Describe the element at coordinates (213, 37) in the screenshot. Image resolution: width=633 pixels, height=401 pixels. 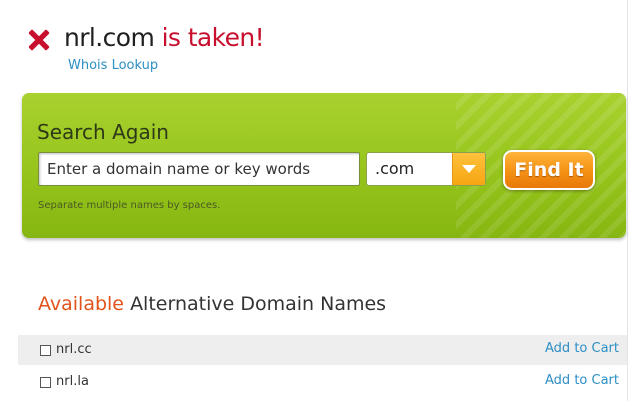
I see `taken-status: is taken!` at that location.